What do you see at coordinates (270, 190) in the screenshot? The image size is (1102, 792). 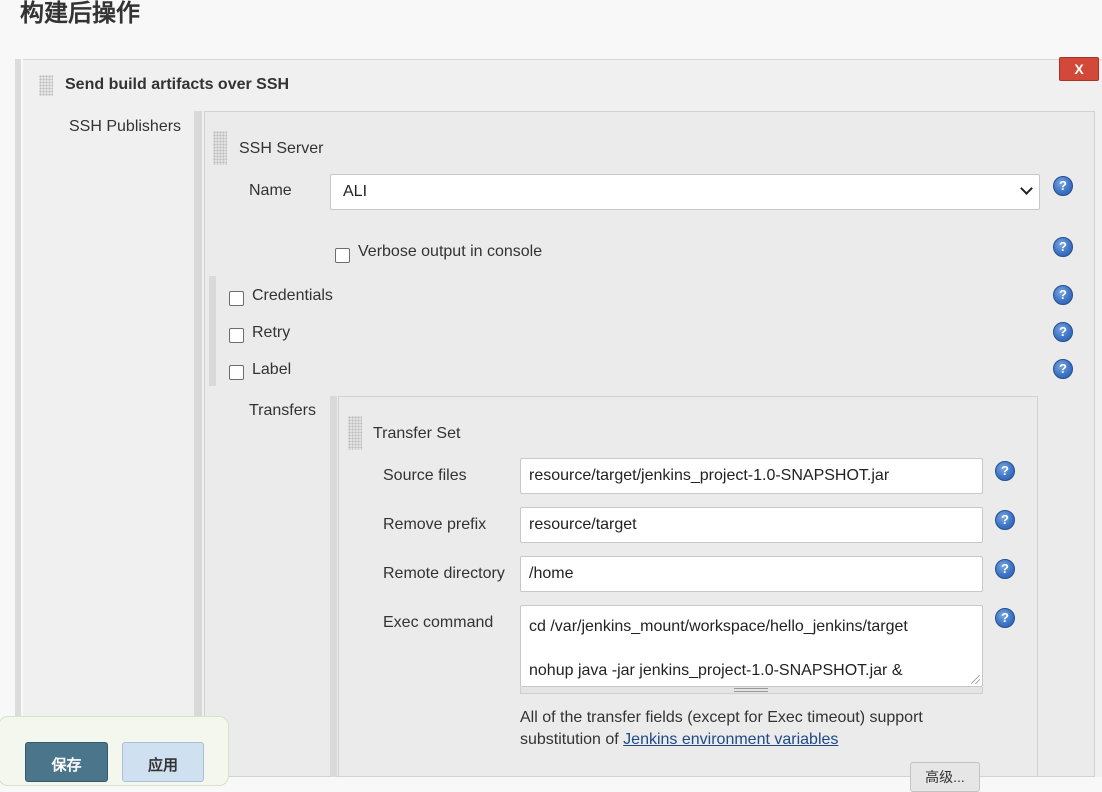 I see `name-label: Name` at bounding box center [270, 190].